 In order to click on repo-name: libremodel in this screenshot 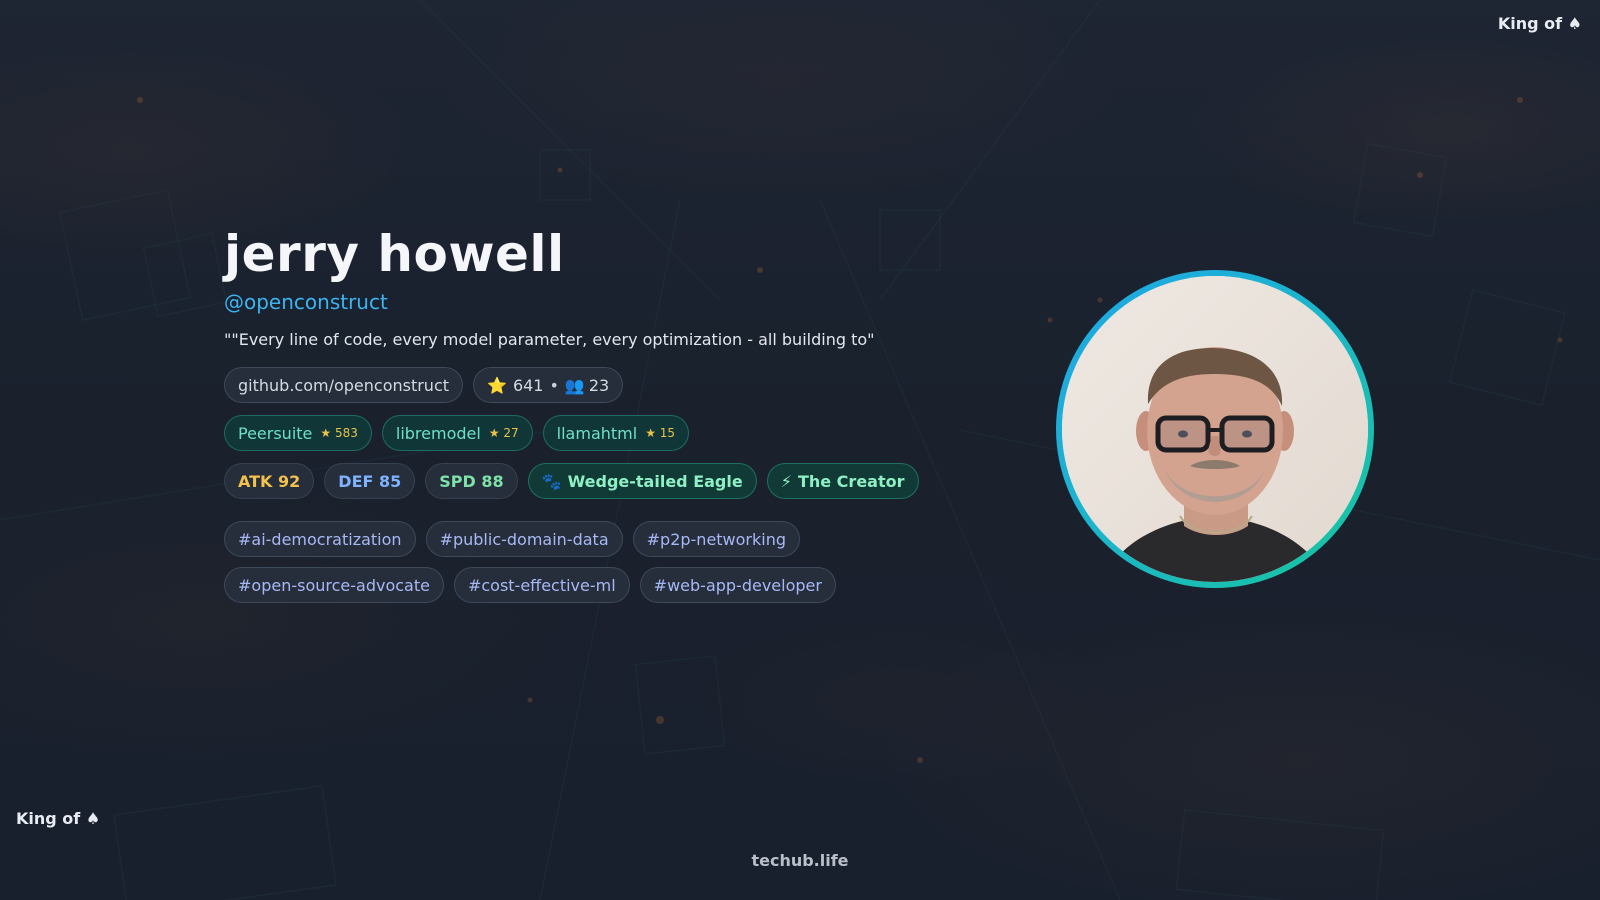, I will do `click(438, 433)`.